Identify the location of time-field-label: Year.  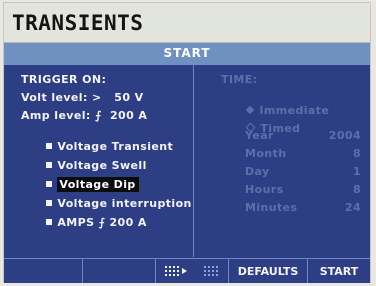
(259, 135).